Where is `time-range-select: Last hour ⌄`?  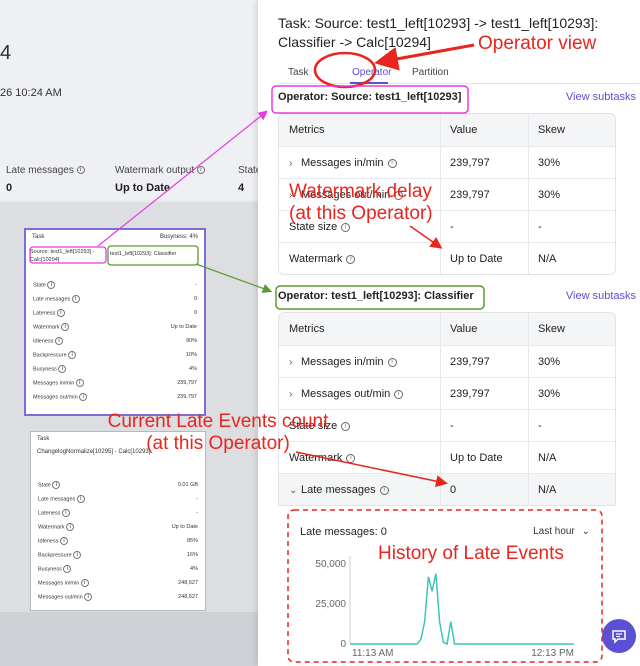 time-range-select: Last hour ⌄ is located at coordinates (561, 531).